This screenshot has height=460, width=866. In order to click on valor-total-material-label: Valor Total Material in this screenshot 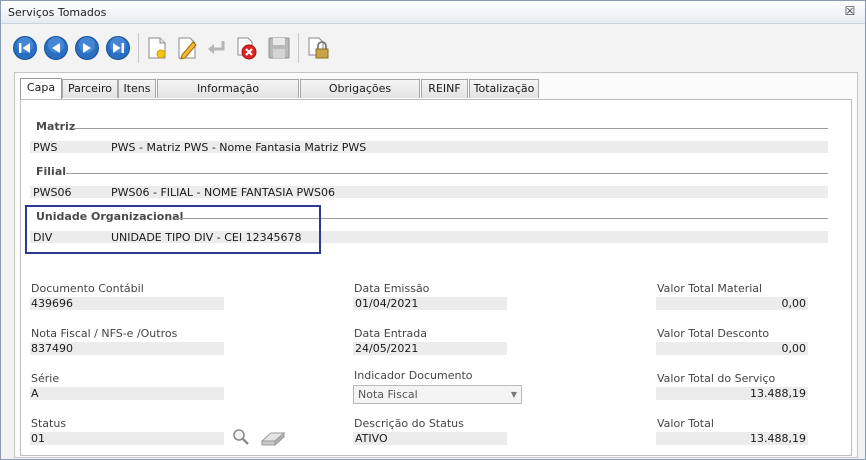, I will do `click(710, 288)`.